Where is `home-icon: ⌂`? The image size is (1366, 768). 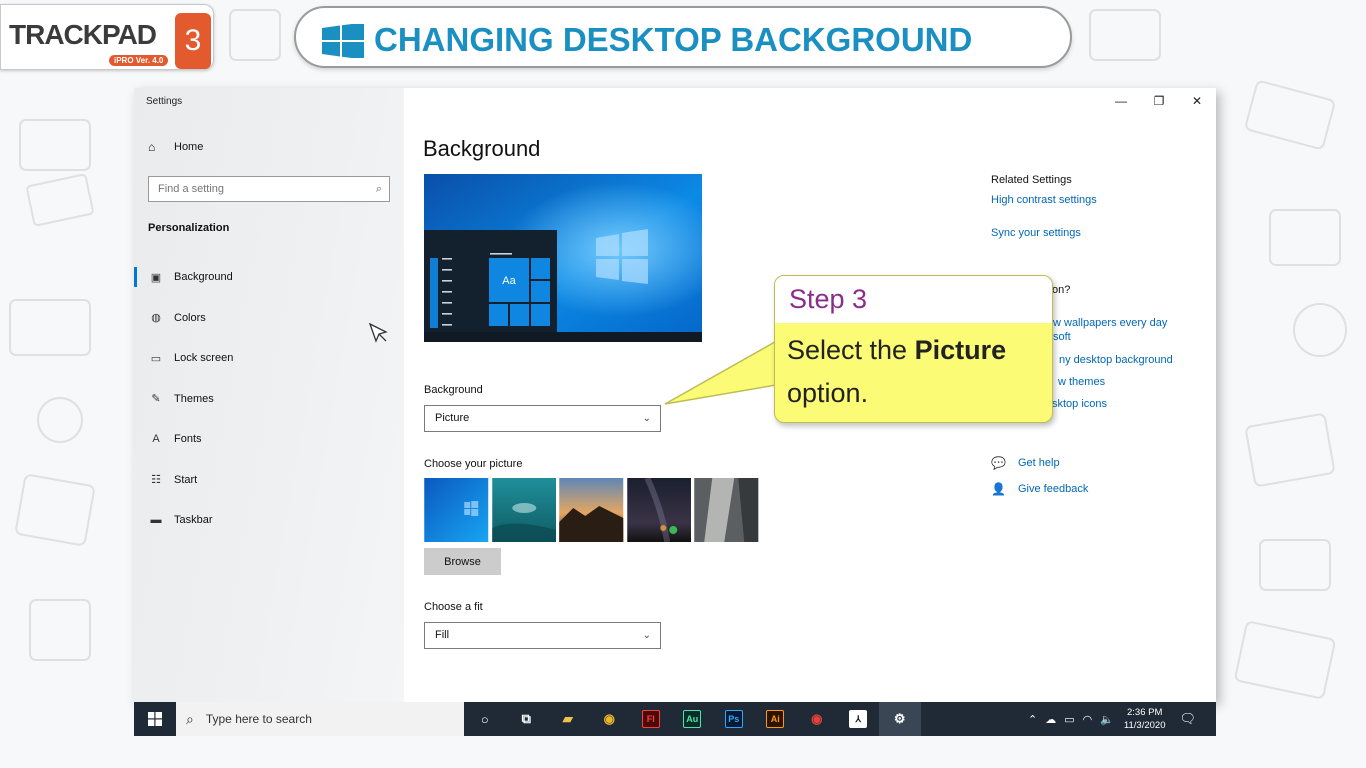
home-icon: ⌂ is located at coordinates (152, 147).